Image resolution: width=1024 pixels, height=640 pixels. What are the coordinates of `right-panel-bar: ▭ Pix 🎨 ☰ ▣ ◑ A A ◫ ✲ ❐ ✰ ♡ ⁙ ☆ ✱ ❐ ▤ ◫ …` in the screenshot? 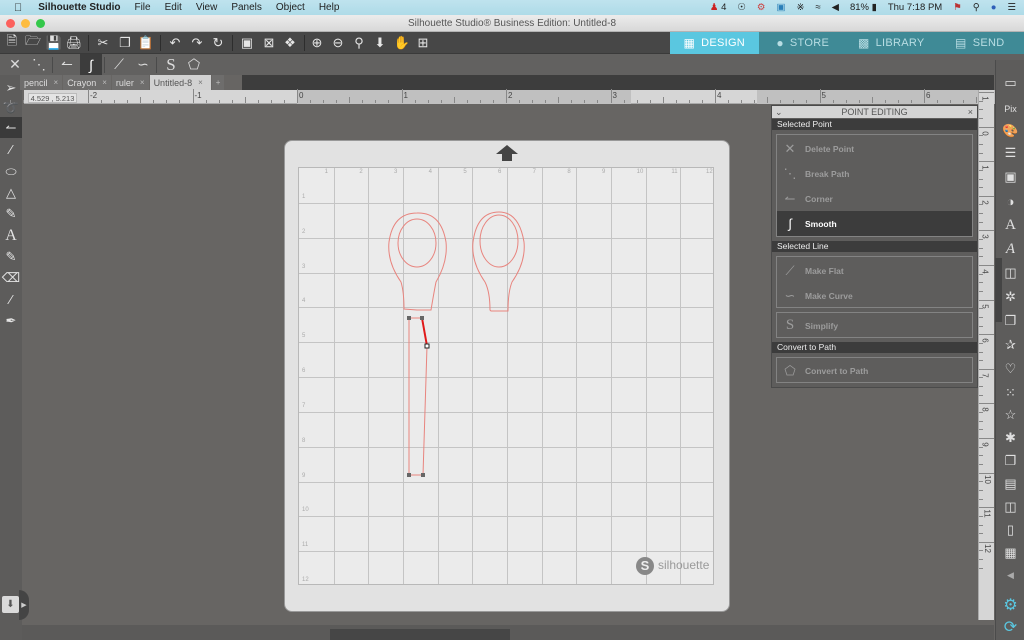 It's located at (1009, 350).